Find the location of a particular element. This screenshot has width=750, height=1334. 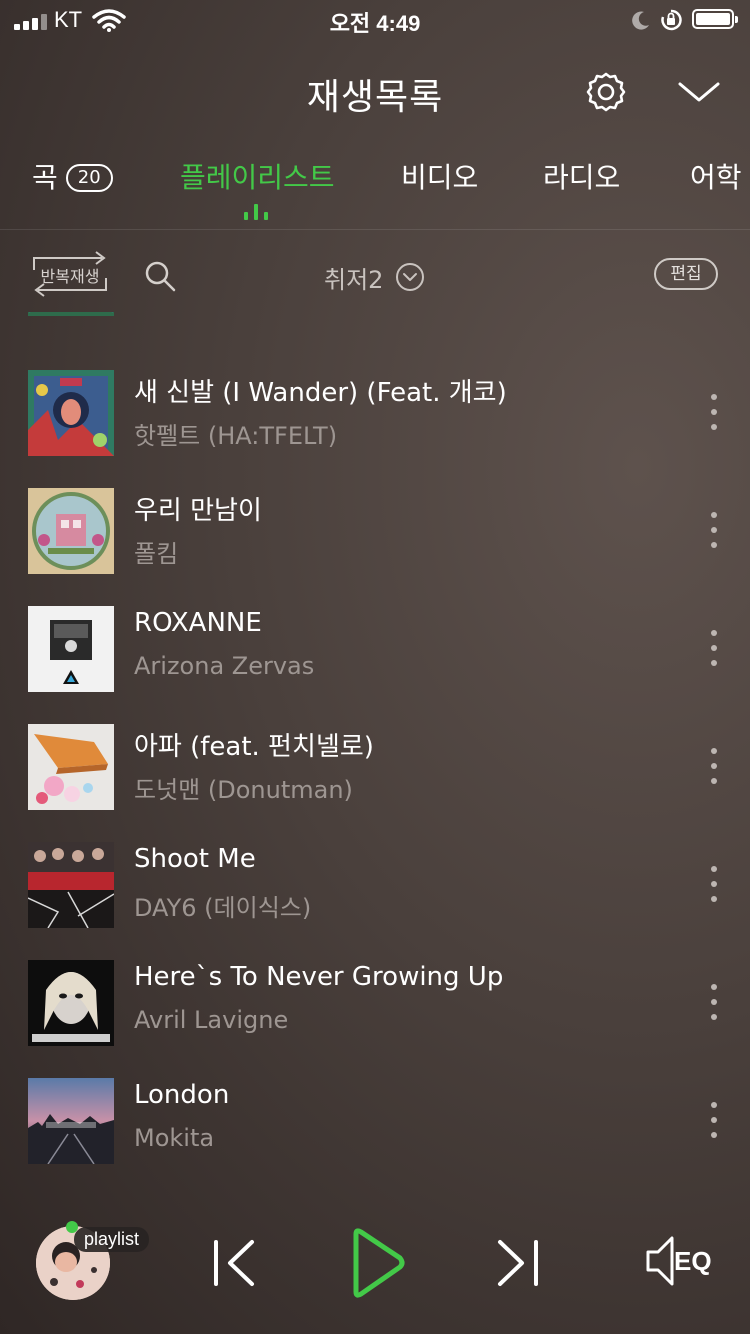

song-title: 우리 만남이 is located at coordinates (198, 511).